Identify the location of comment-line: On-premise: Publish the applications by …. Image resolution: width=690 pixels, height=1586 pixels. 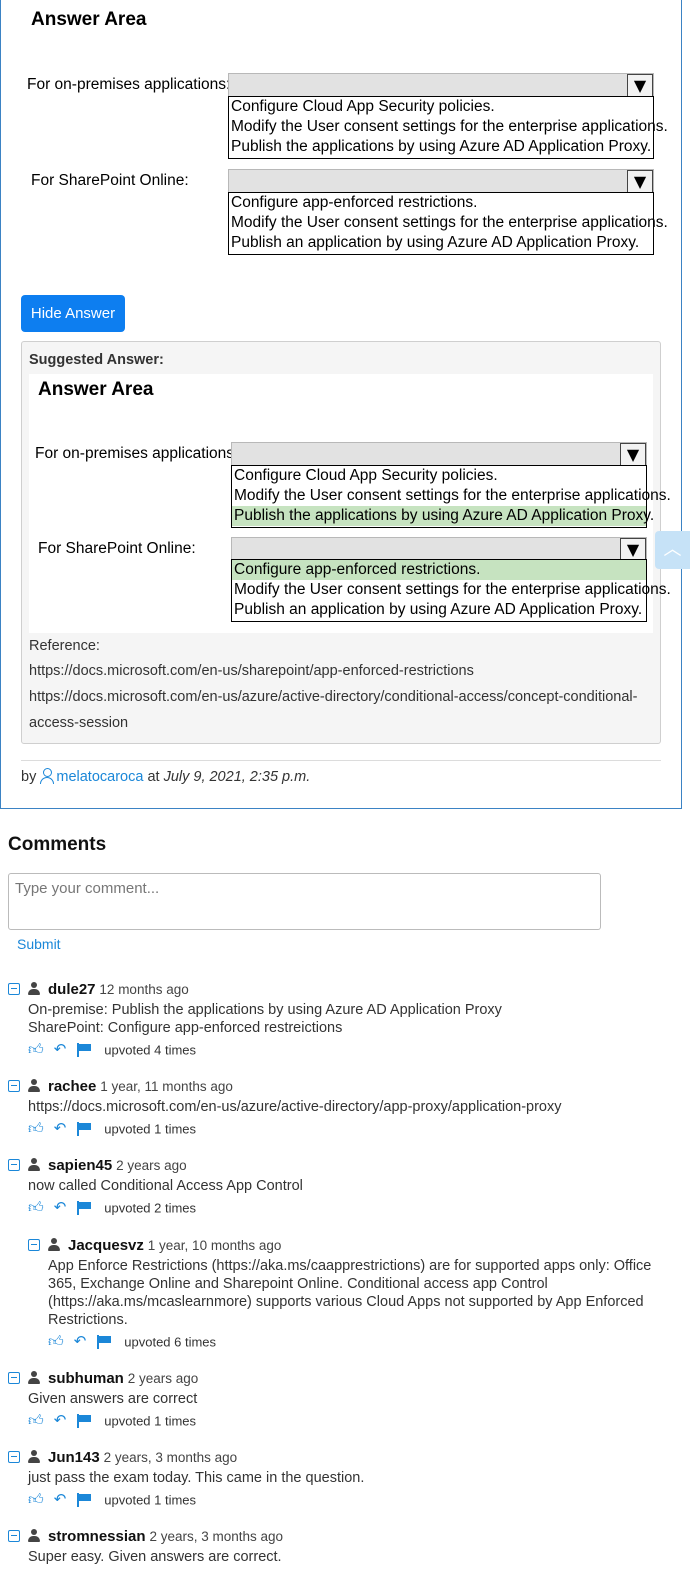
(265, 1010).